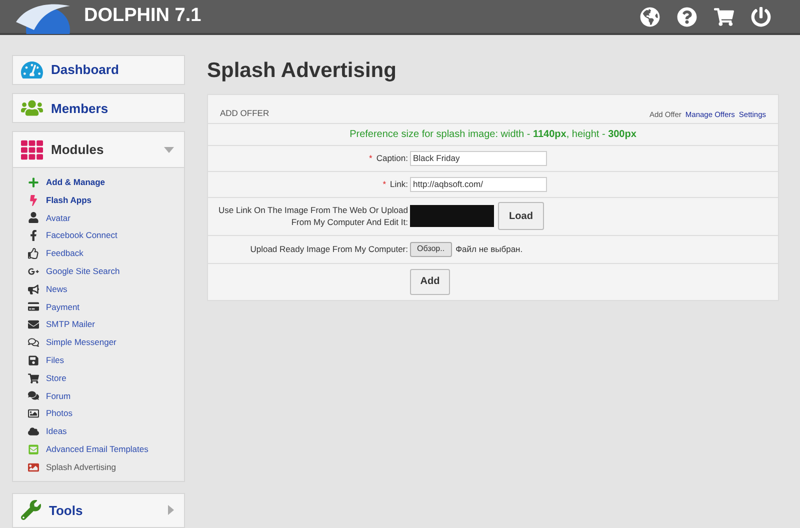 This screenshot has width=800, height=528. I want to click on module-link: Simple Messenger, so click(81, 342).